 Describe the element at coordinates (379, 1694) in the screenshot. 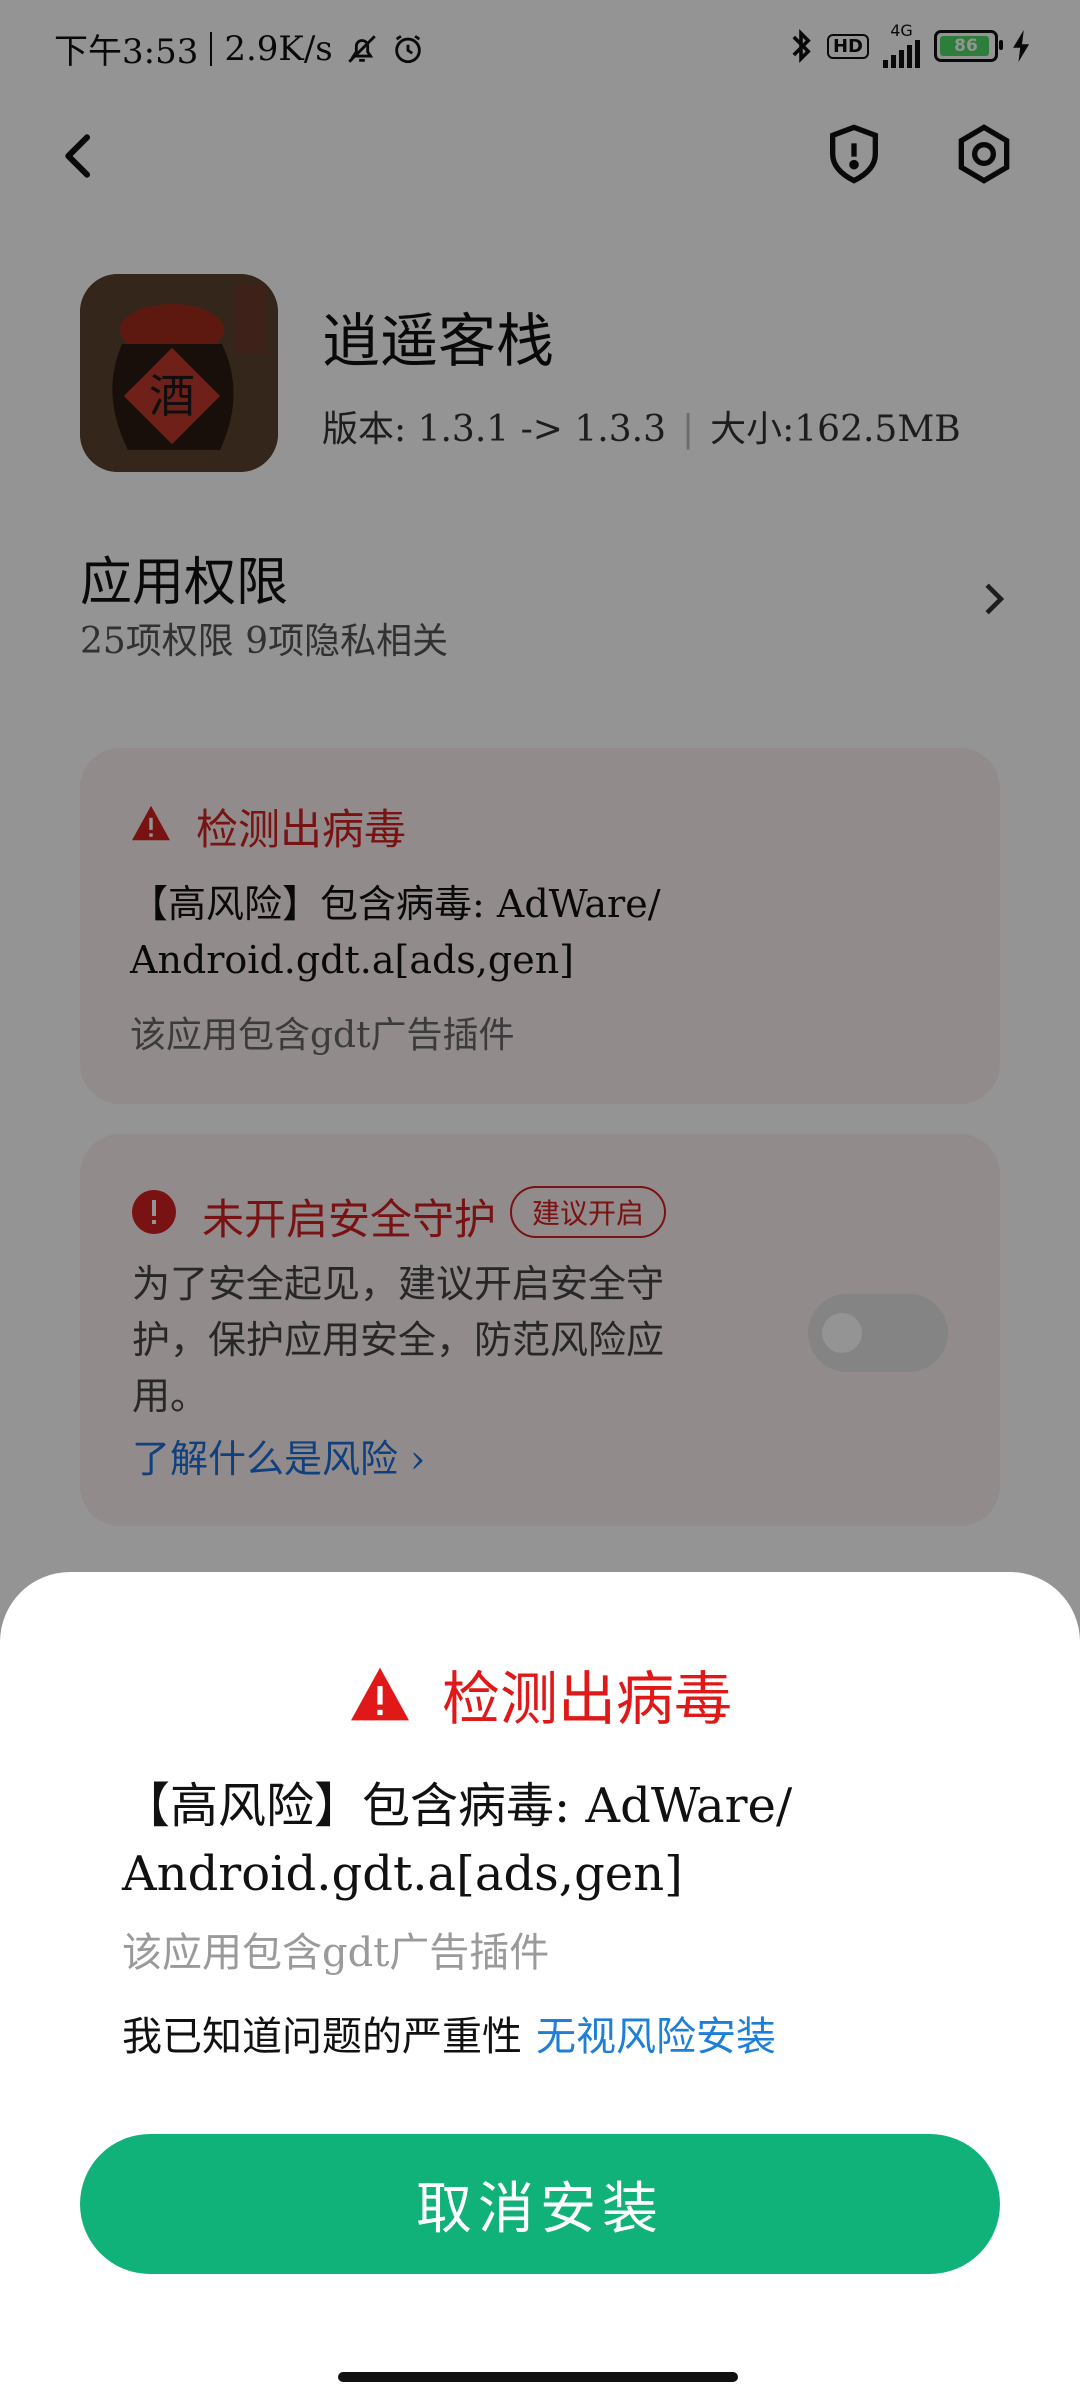

I see `warning-icon` at that location.